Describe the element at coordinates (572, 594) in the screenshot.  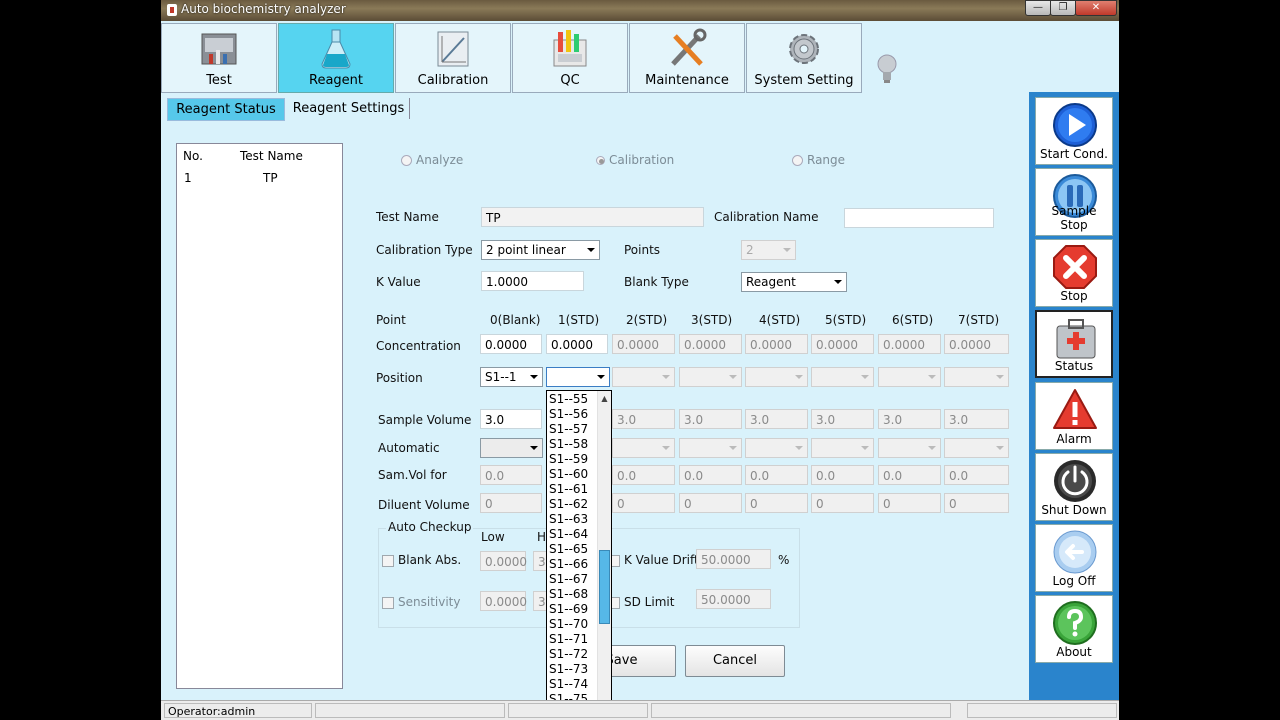
I see `dropdown-option: S1--68` at that location.